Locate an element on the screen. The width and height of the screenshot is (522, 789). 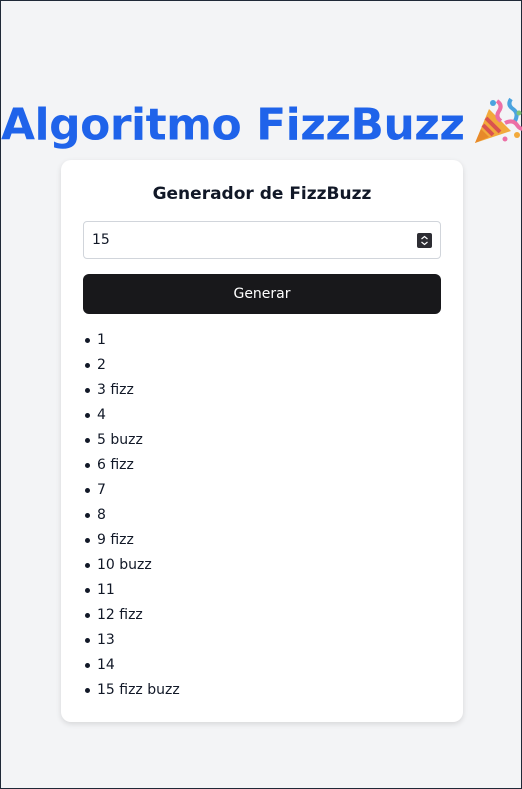
page-title: Algoritmo FizzBuzz is located at coordinates (261, 127).